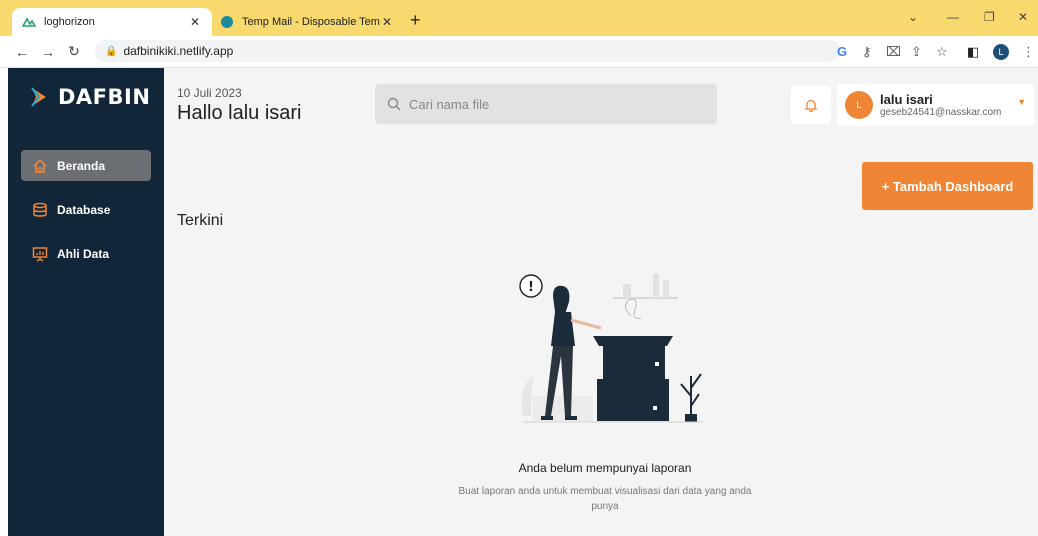 This screenshot has height=536, width=1038. I want to click on user-menu: L lalu isari geseb24541@nasskar.com ▼, so click(935, 105).